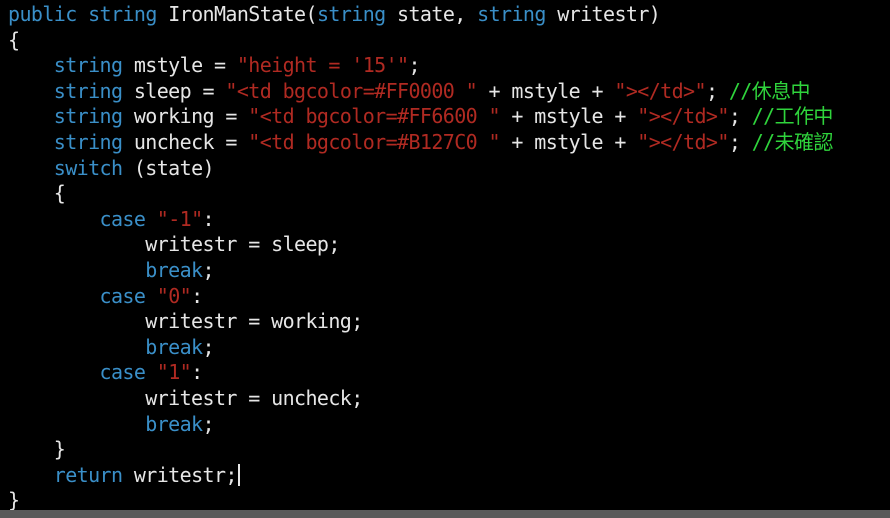  Describe the element at coordinates (351, 90) in the screenshot. I see `string-literal-token: "<td bgcolor=#FF0000 "` at that location.